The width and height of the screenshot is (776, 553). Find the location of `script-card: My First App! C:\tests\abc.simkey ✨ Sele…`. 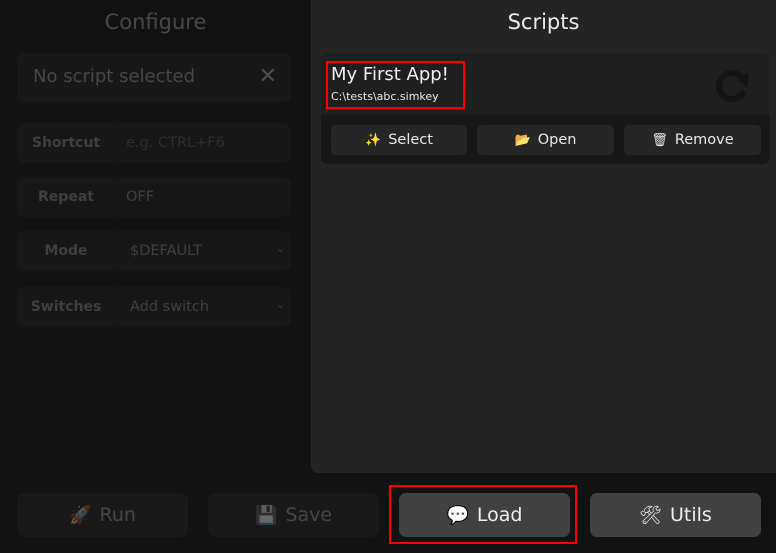

script-card: My First App! C:\tests\abc.simkey ✨ Sele… is located at coordinates (545, 108).